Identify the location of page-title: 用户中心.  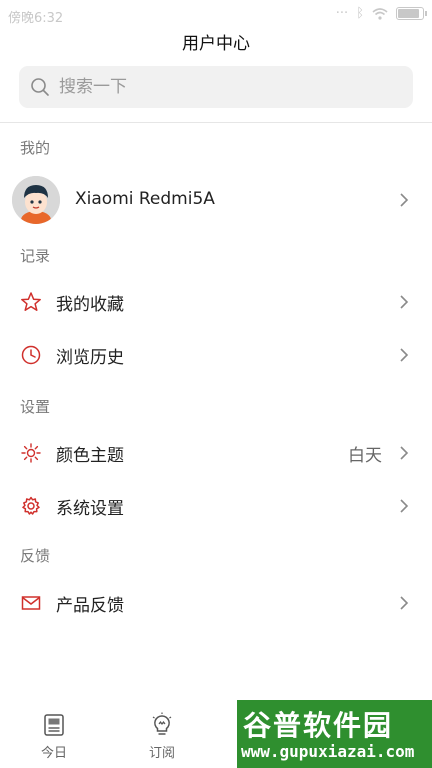
(216, 44).